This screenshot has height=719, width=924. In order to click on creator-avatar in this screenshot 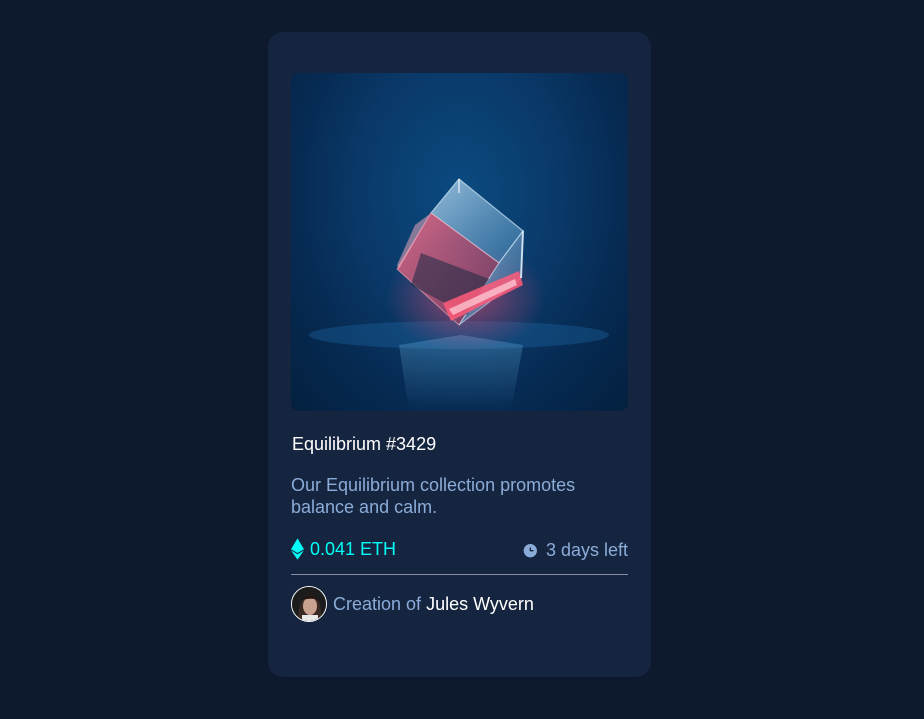, I will do `click(309, 604)`.